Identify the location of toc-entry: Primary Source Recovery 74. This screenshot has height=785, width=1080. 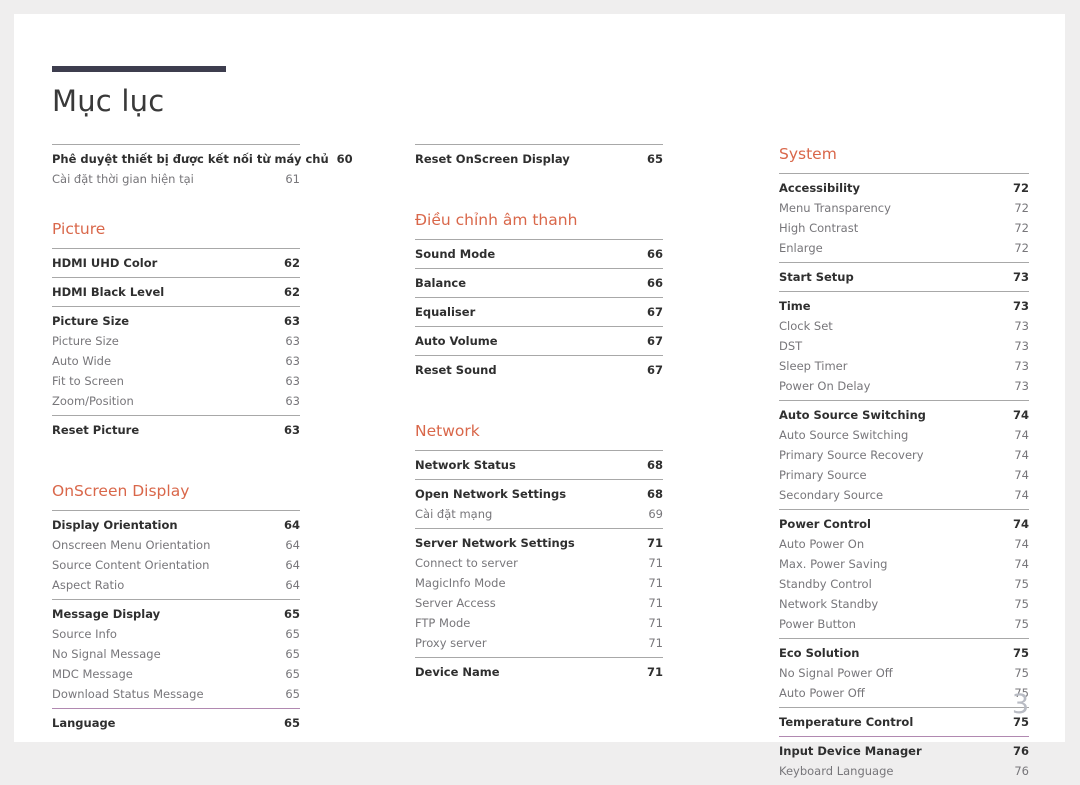
(904, 455).